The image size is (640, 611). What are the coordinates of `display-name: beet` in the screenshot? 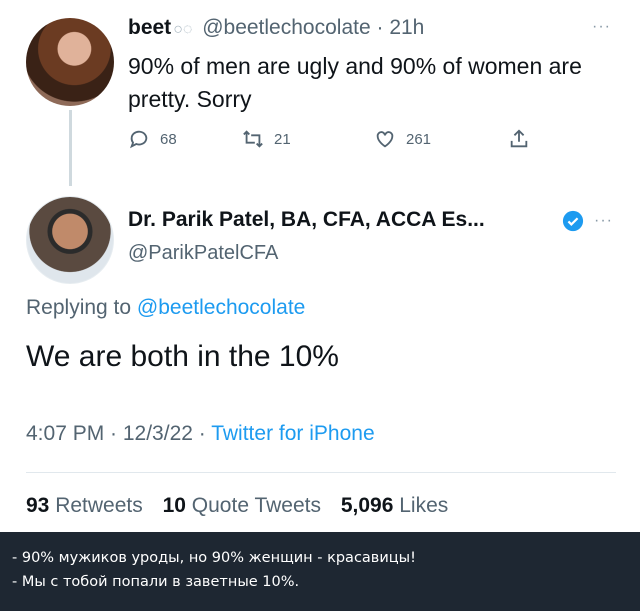 It's located at (149, 27).